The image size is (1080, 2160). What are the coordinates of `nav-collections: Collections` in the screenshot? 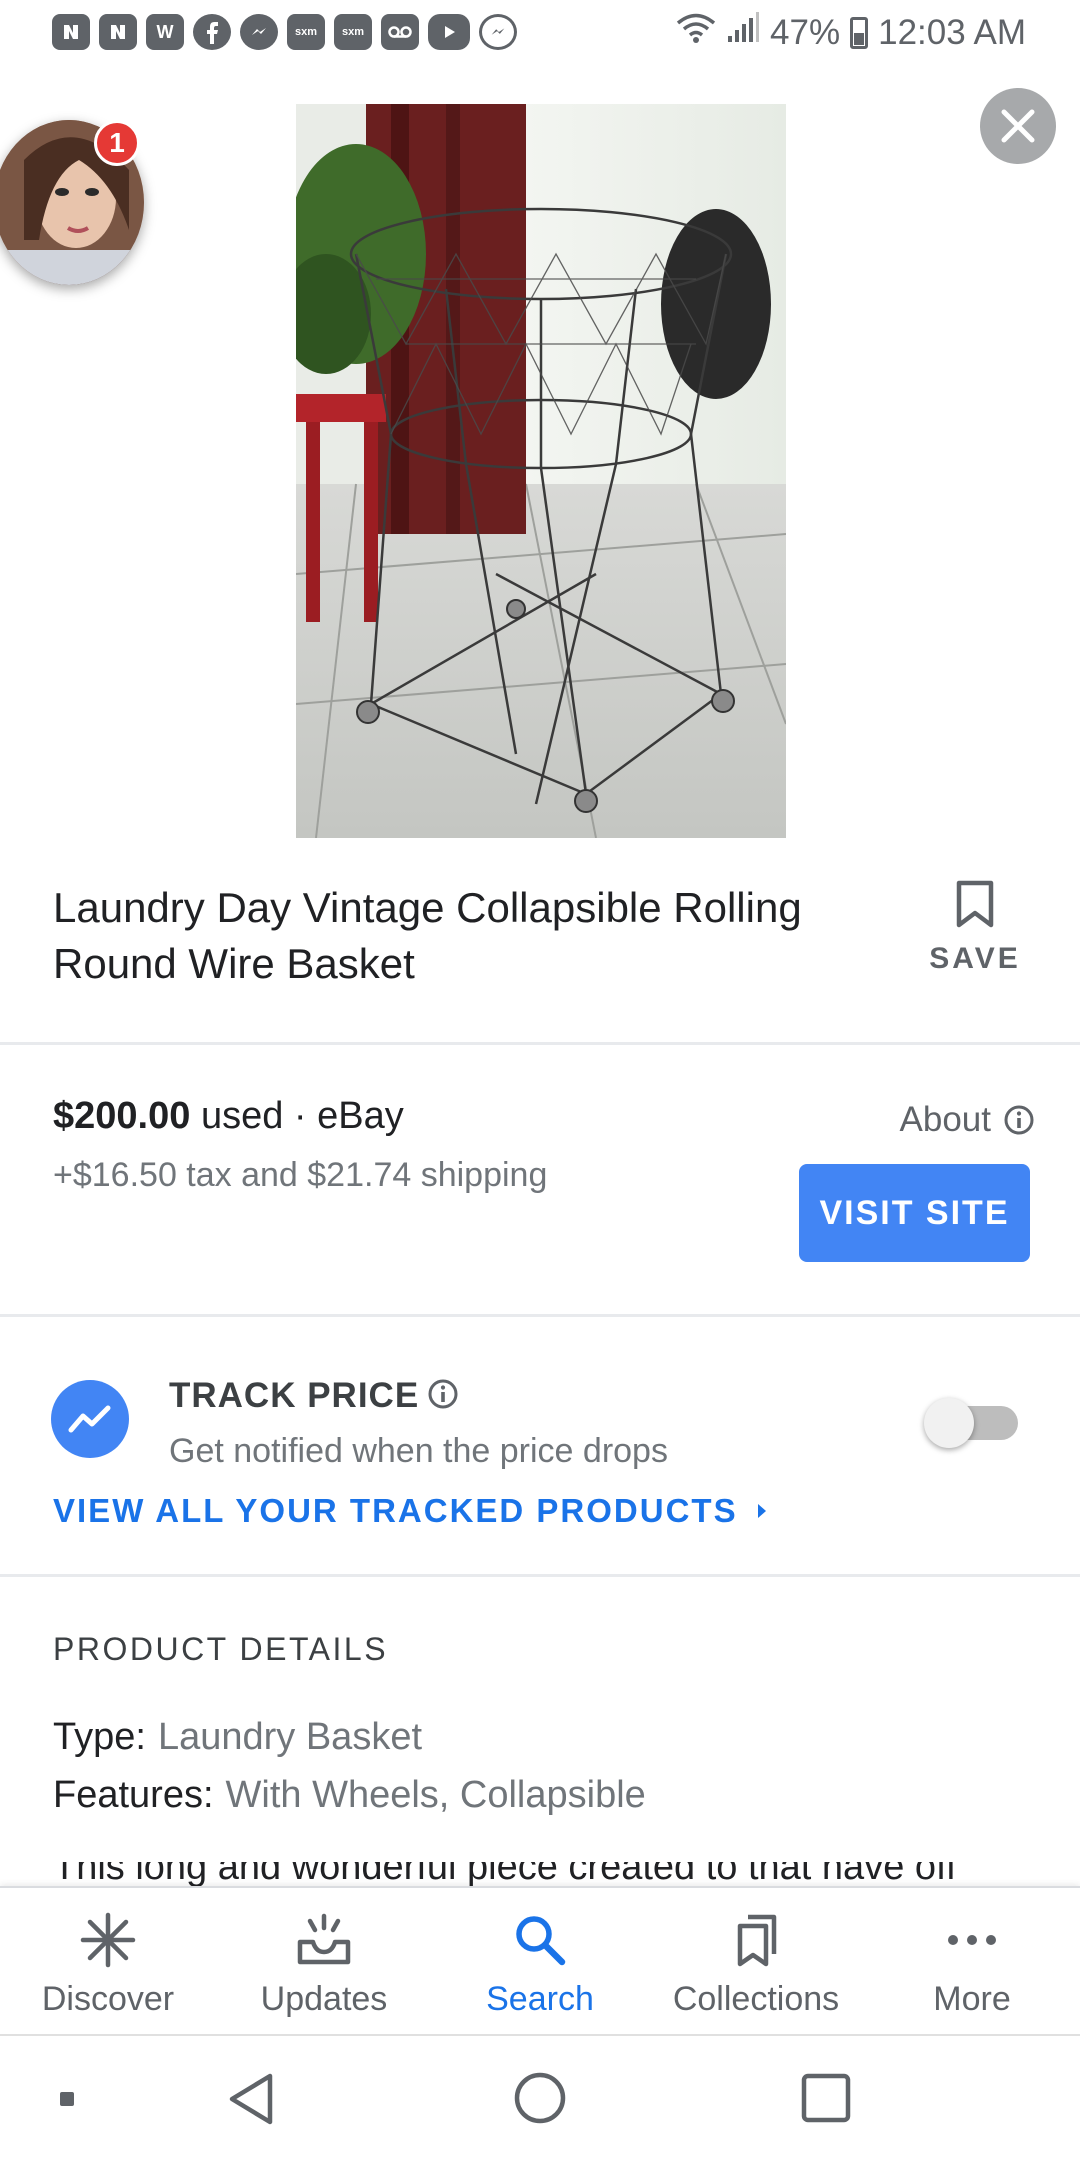 It's located at (756, 1961).